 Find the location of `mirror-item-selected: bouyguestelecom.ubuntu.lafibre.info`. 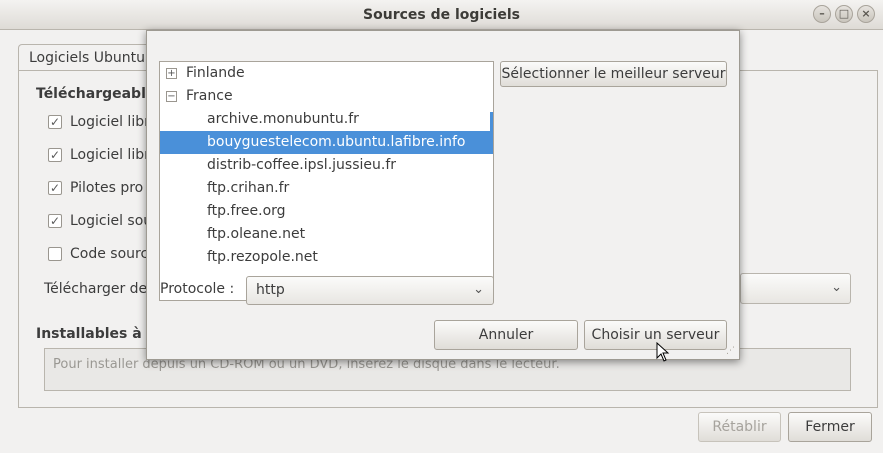

mirror-item-selected: bouyguestelecom.ubuntu.lafibre.info is located at coordinates (326, 142).